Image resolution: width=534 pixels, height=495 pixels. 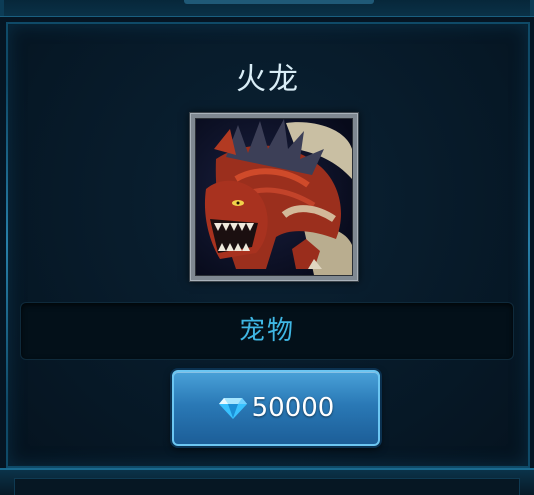 What do you see at coordinates (268, 79) in the screenshot?
I see `item-name: 火龙` at bounding box center [268, 79].